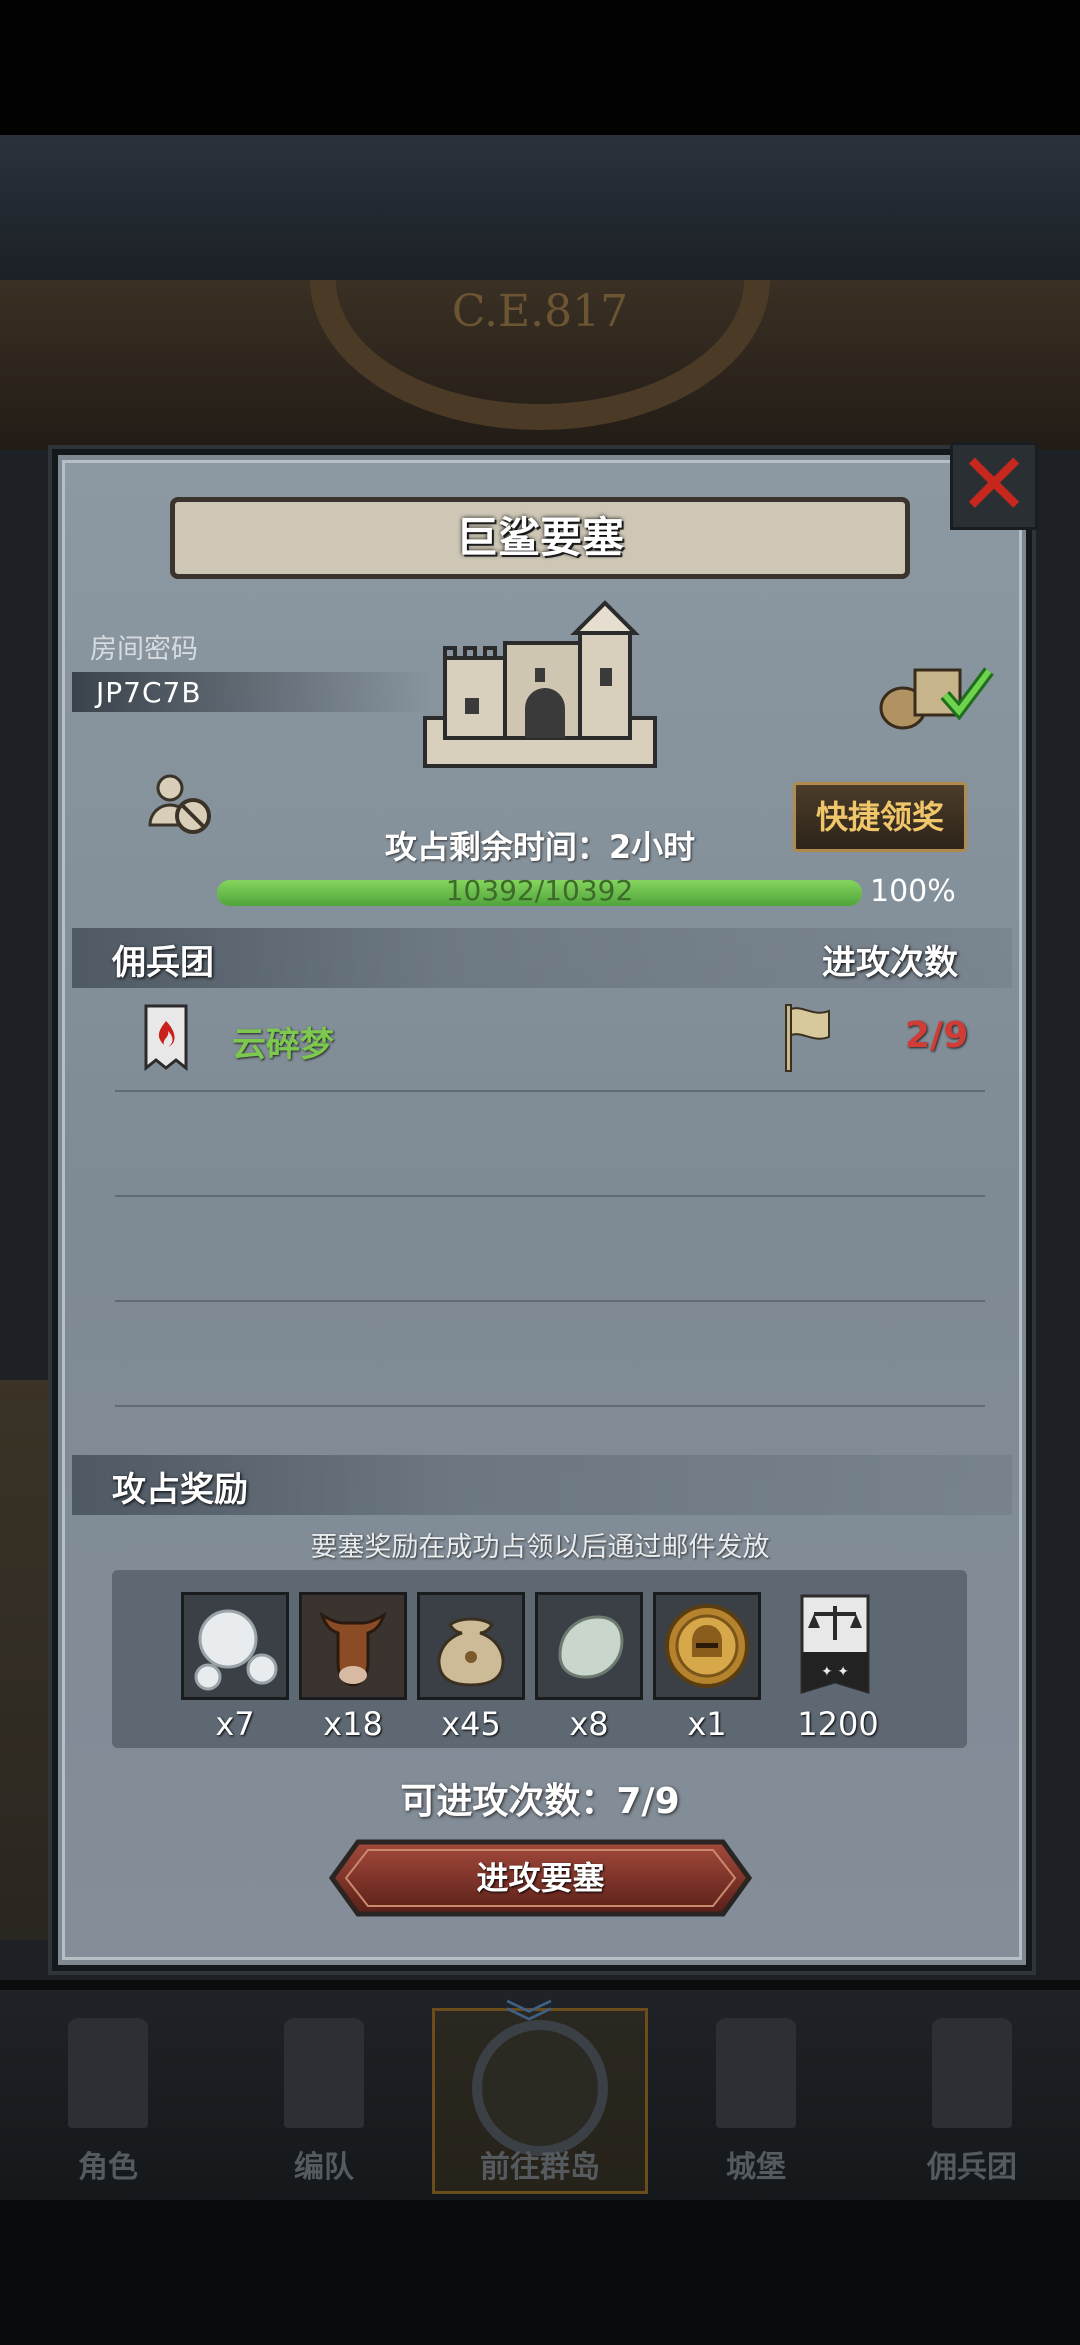  I want to click on attempts-remaining: 可进攻次数：7/9, so click(540, 1801).